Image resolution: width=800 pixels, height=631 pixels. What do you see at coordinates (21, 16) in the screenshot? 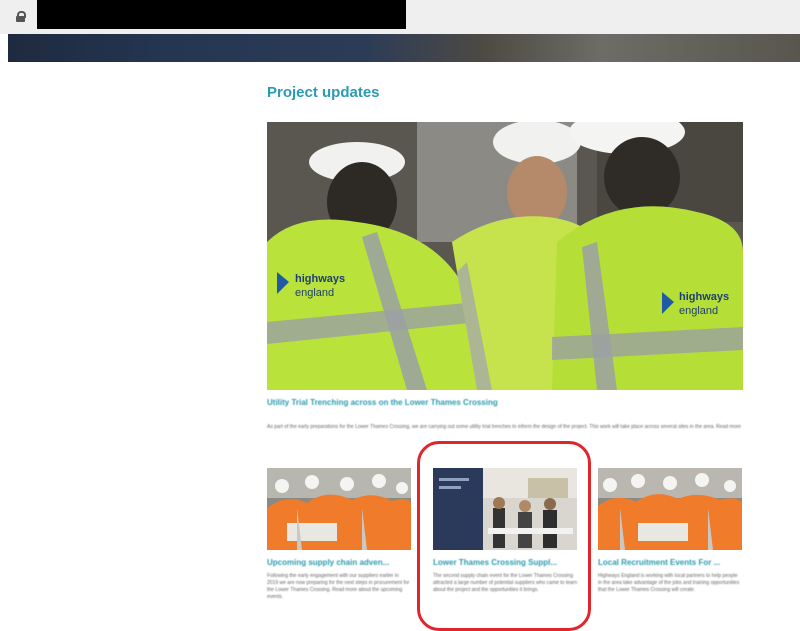
I see `lock-icon` at bounding box center [21, 16].